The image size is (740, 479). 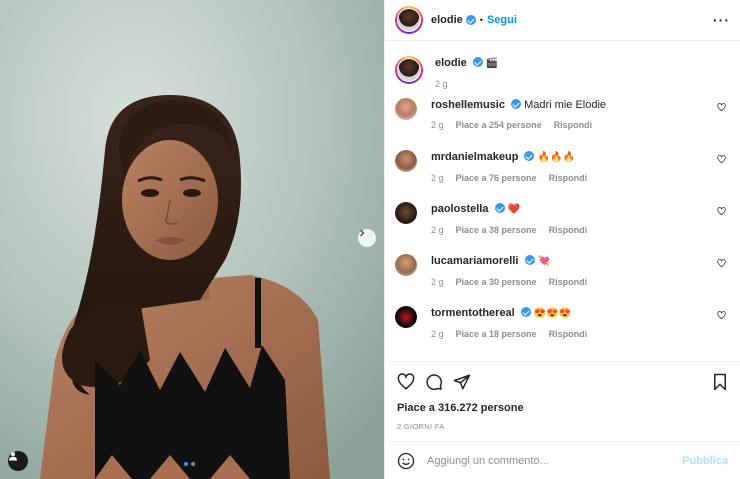 I want to click on carousel-indicator, so click(x=189, y=464).